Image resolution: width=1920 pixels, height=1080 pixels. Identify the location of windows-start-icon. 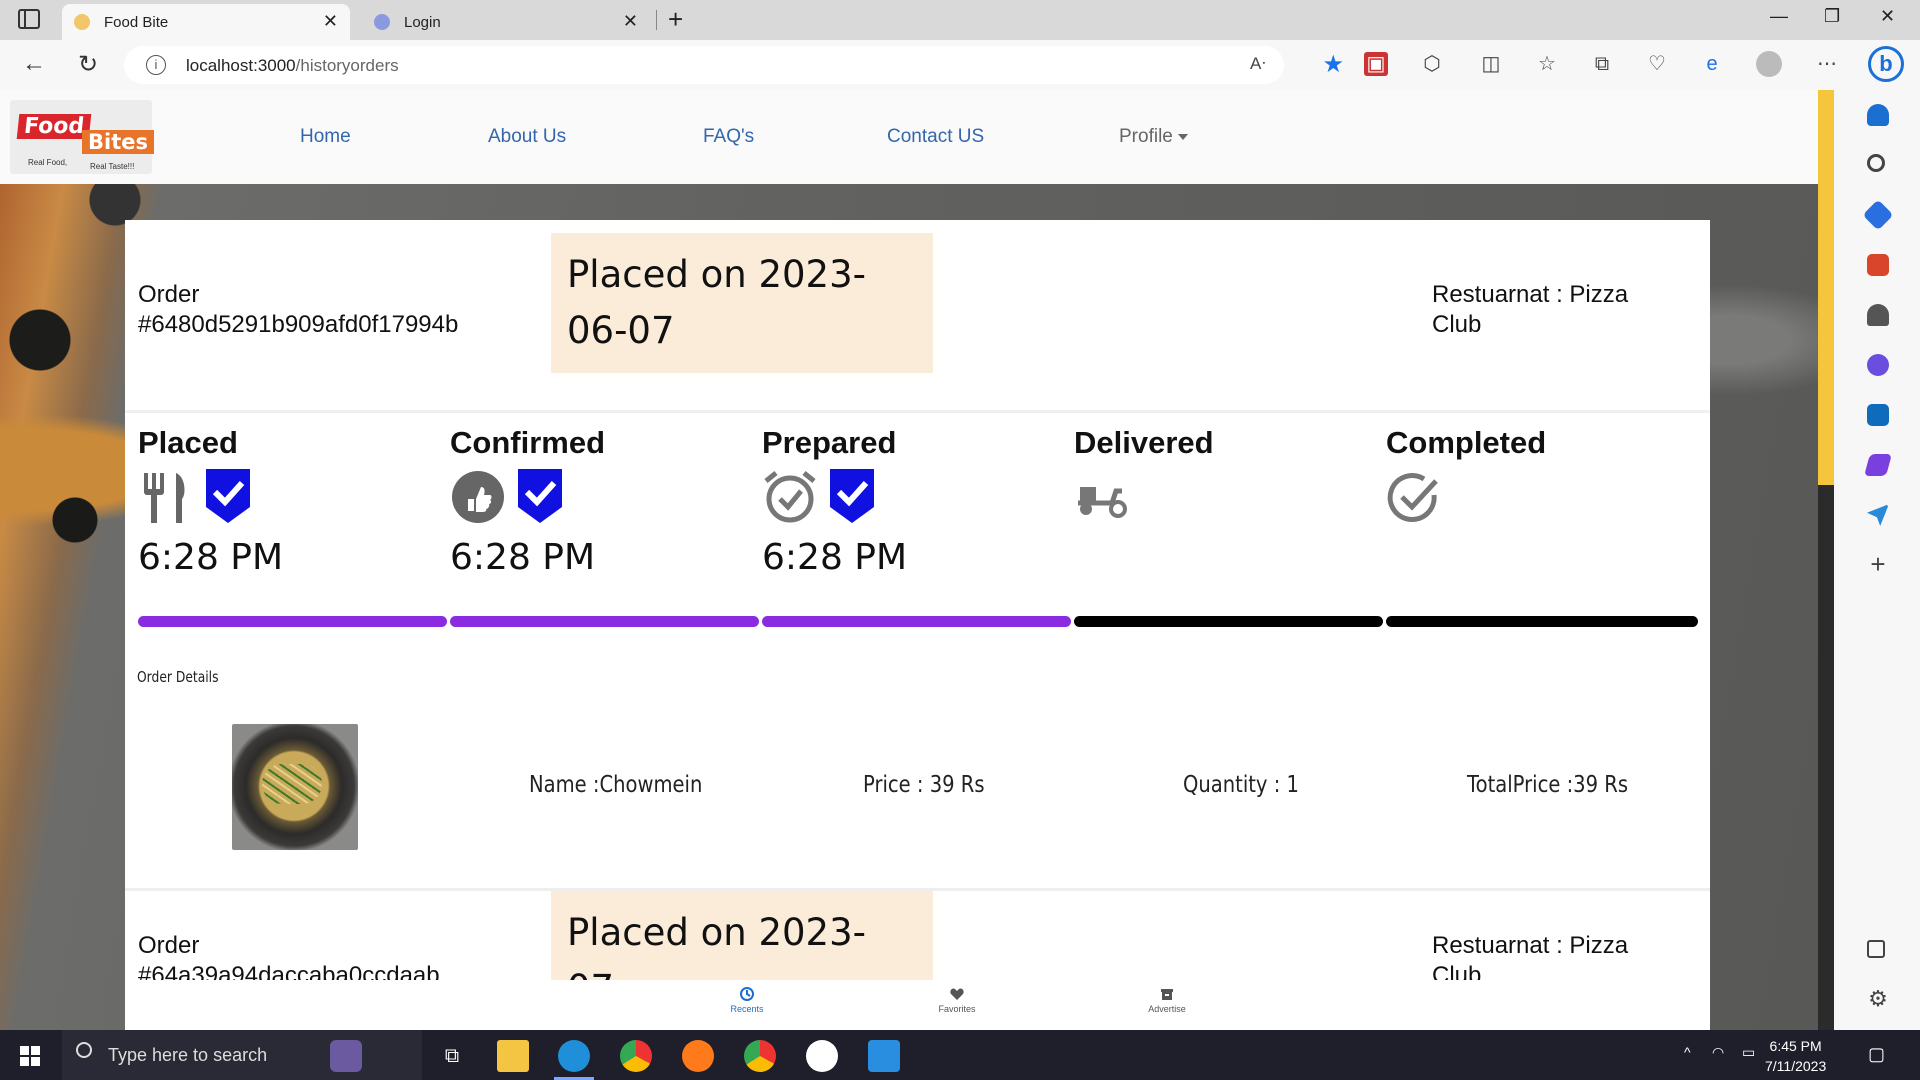
(30, 1056).